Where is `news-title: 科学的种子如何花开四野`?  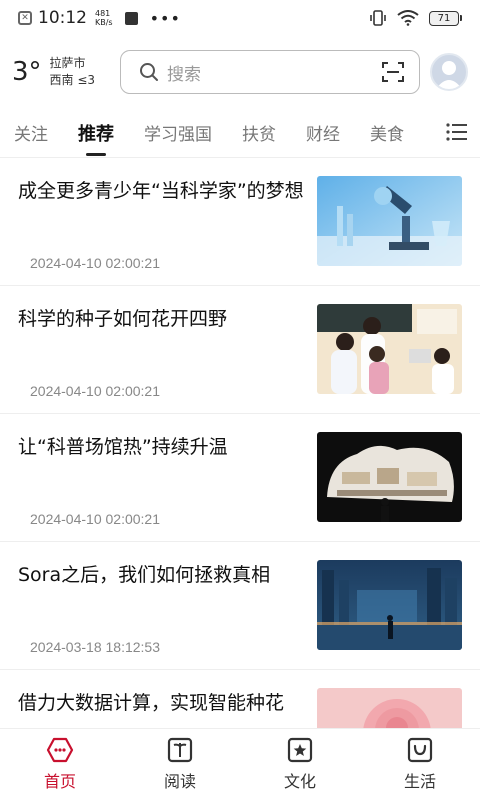 news-title: 科学的种子如何花开四野 is located at coordinates (123, 319).